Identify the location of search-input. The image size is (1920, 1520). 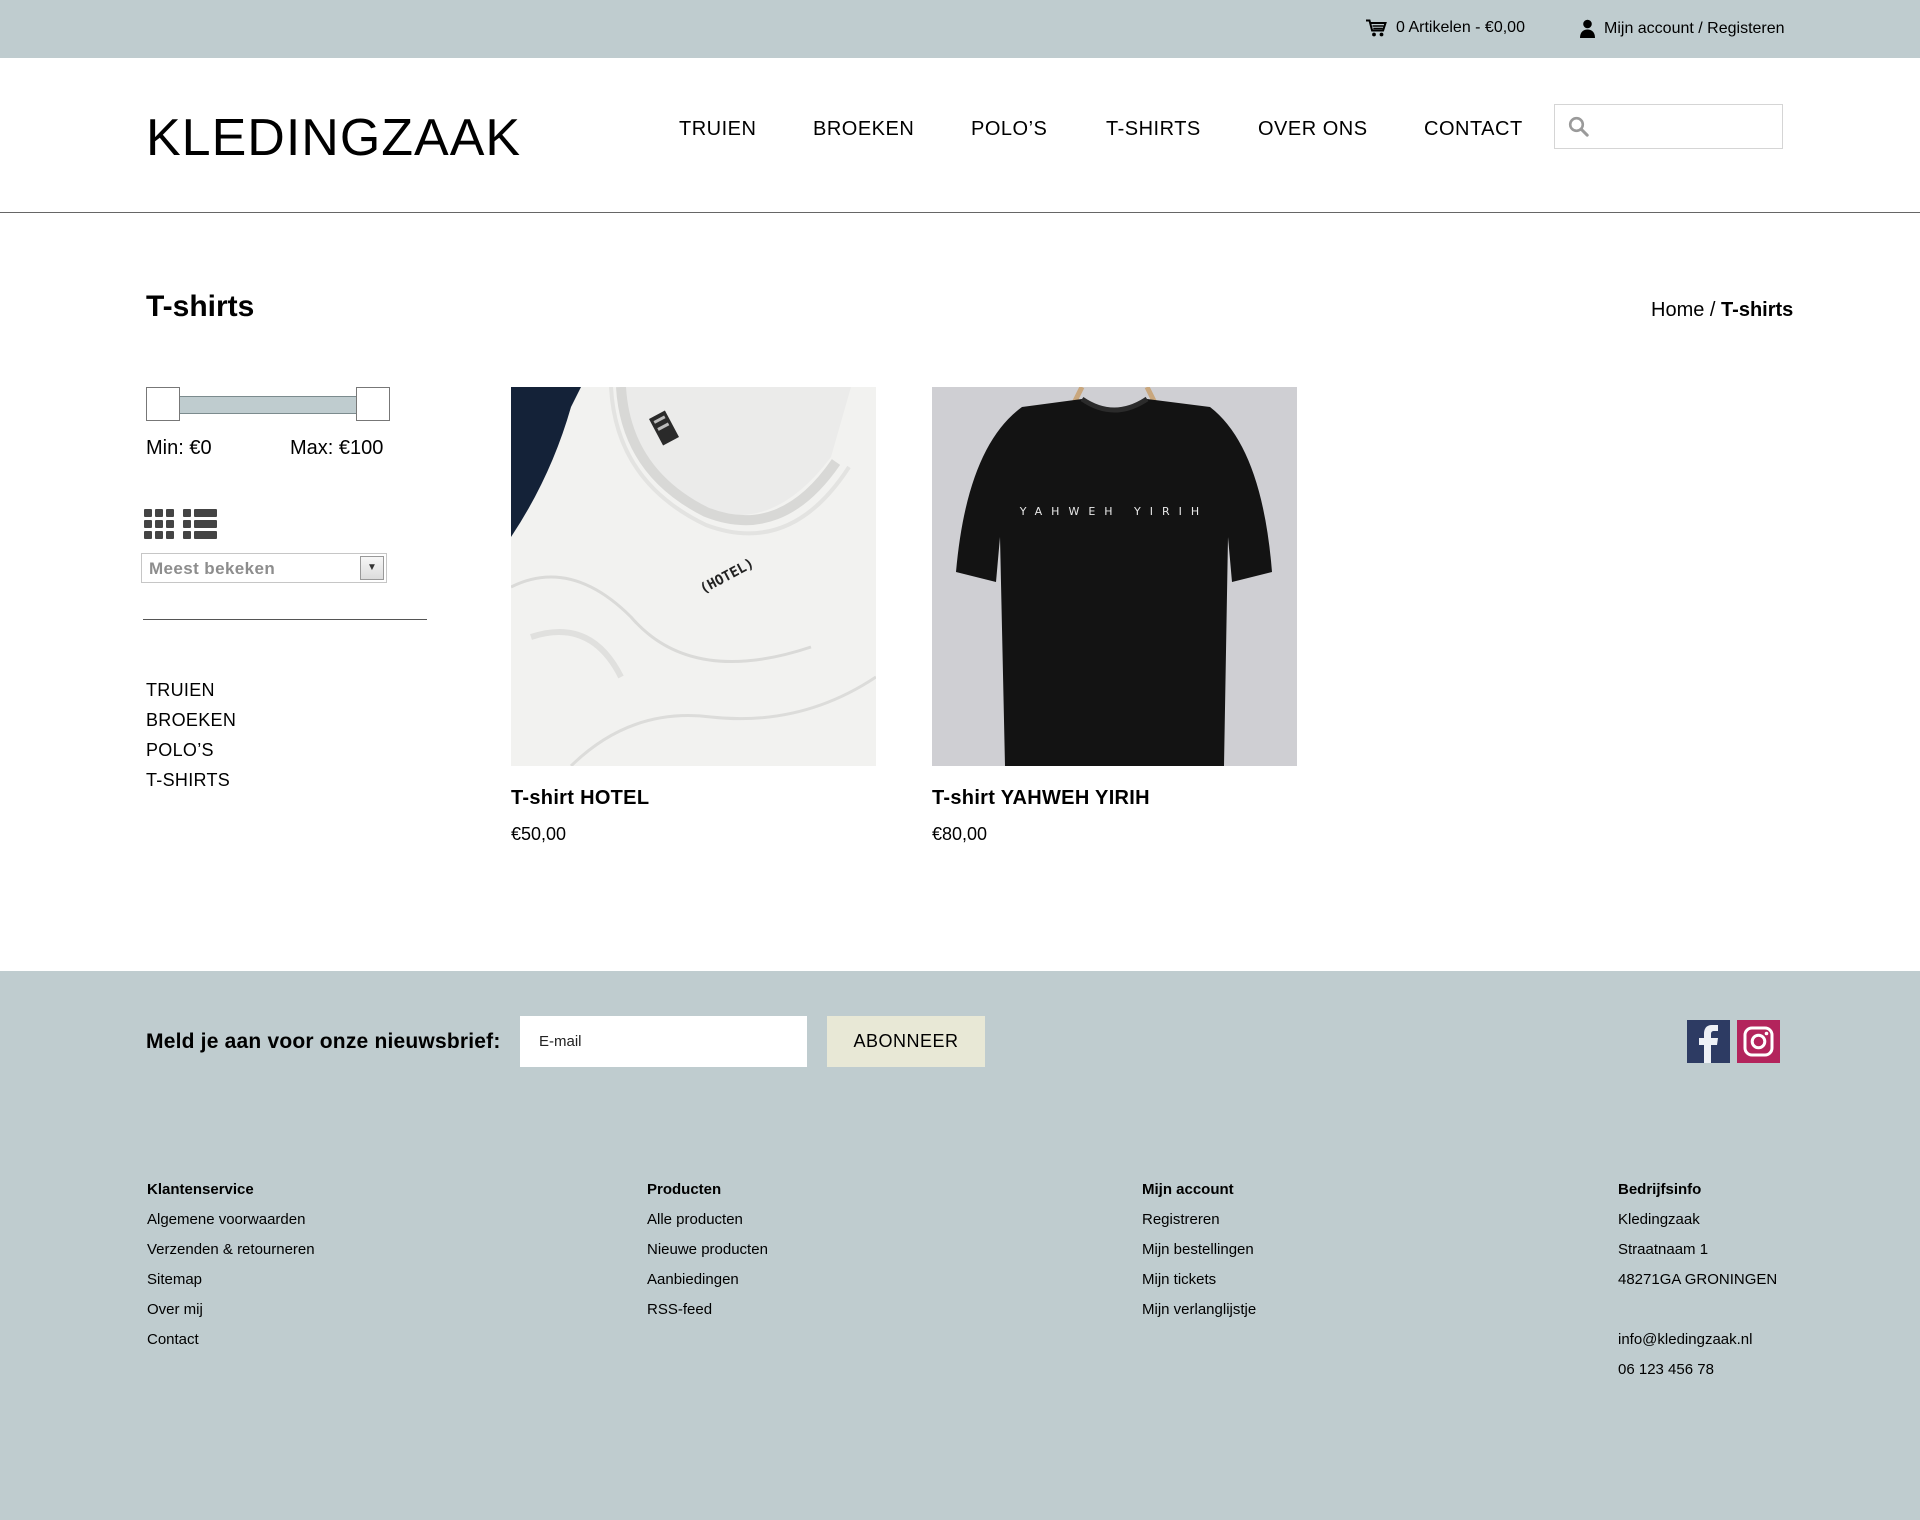
(1686, 127).